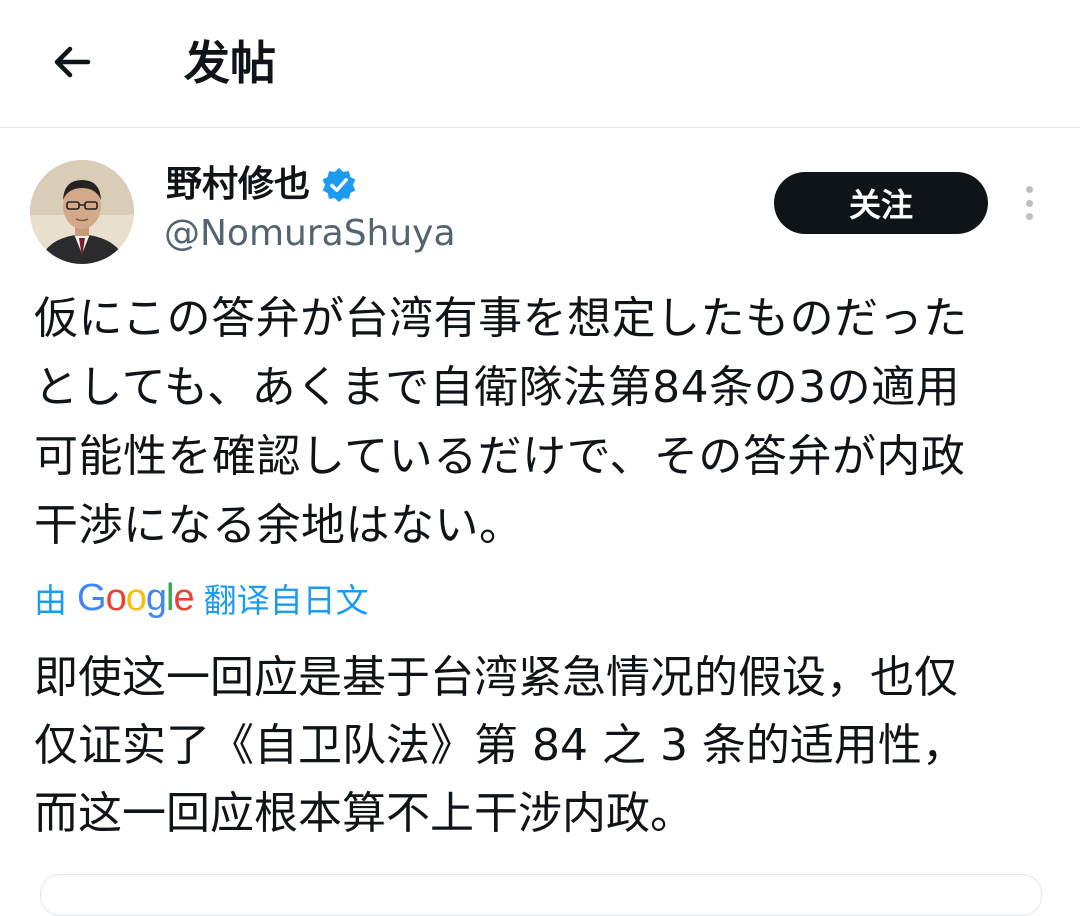  Describe the element at coordinates (310, 234) in the screenshot. I see `author-handle: @NomuraShuya` at that location.